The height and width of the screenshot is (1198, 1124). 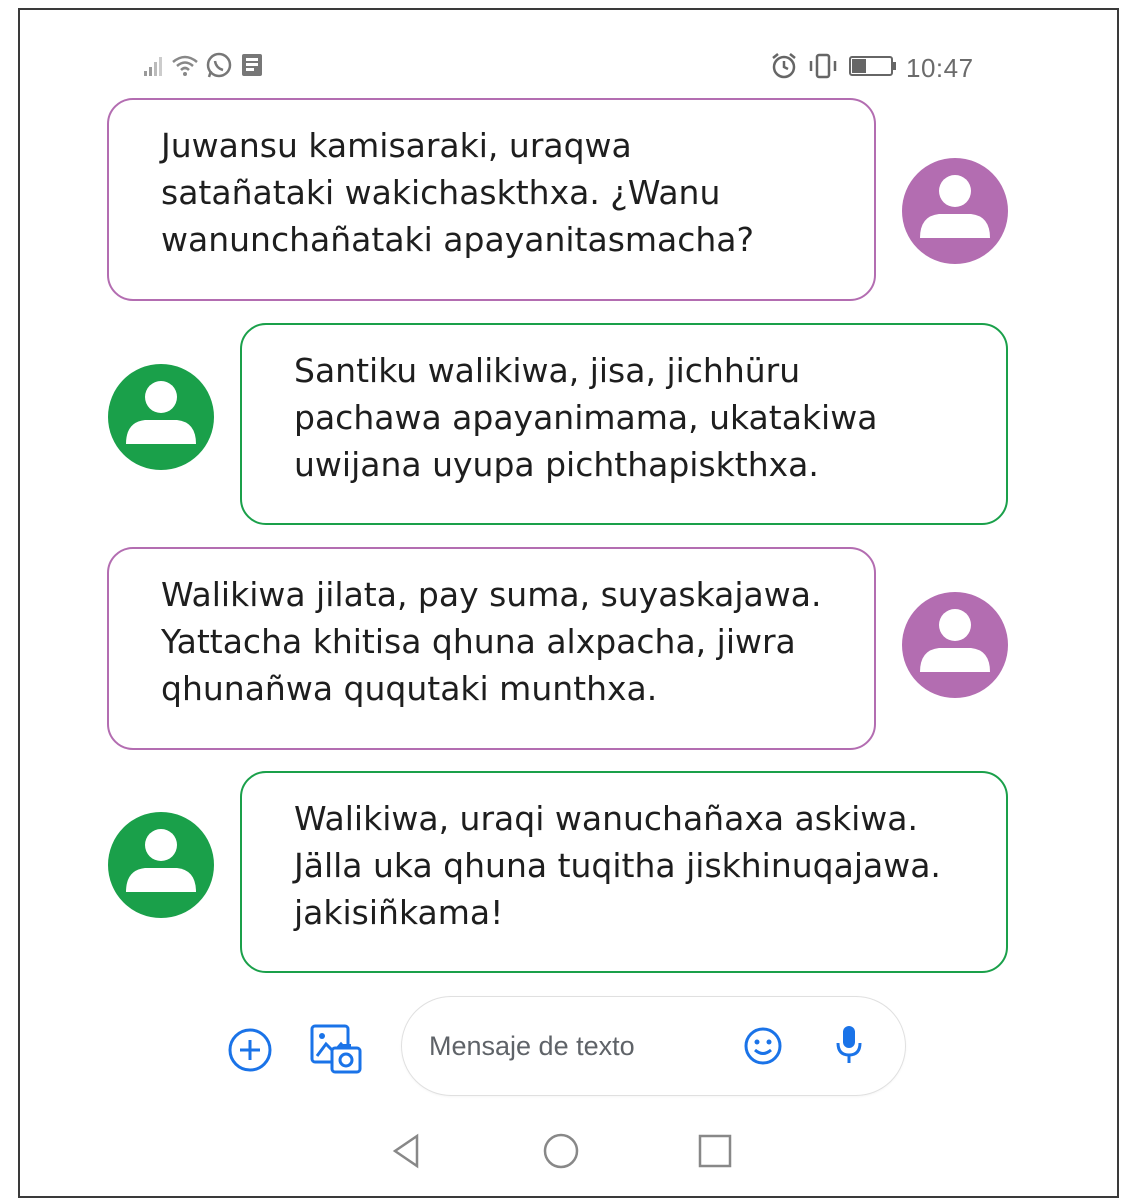 I want to click on message-input, so click(x=579, y=1046).